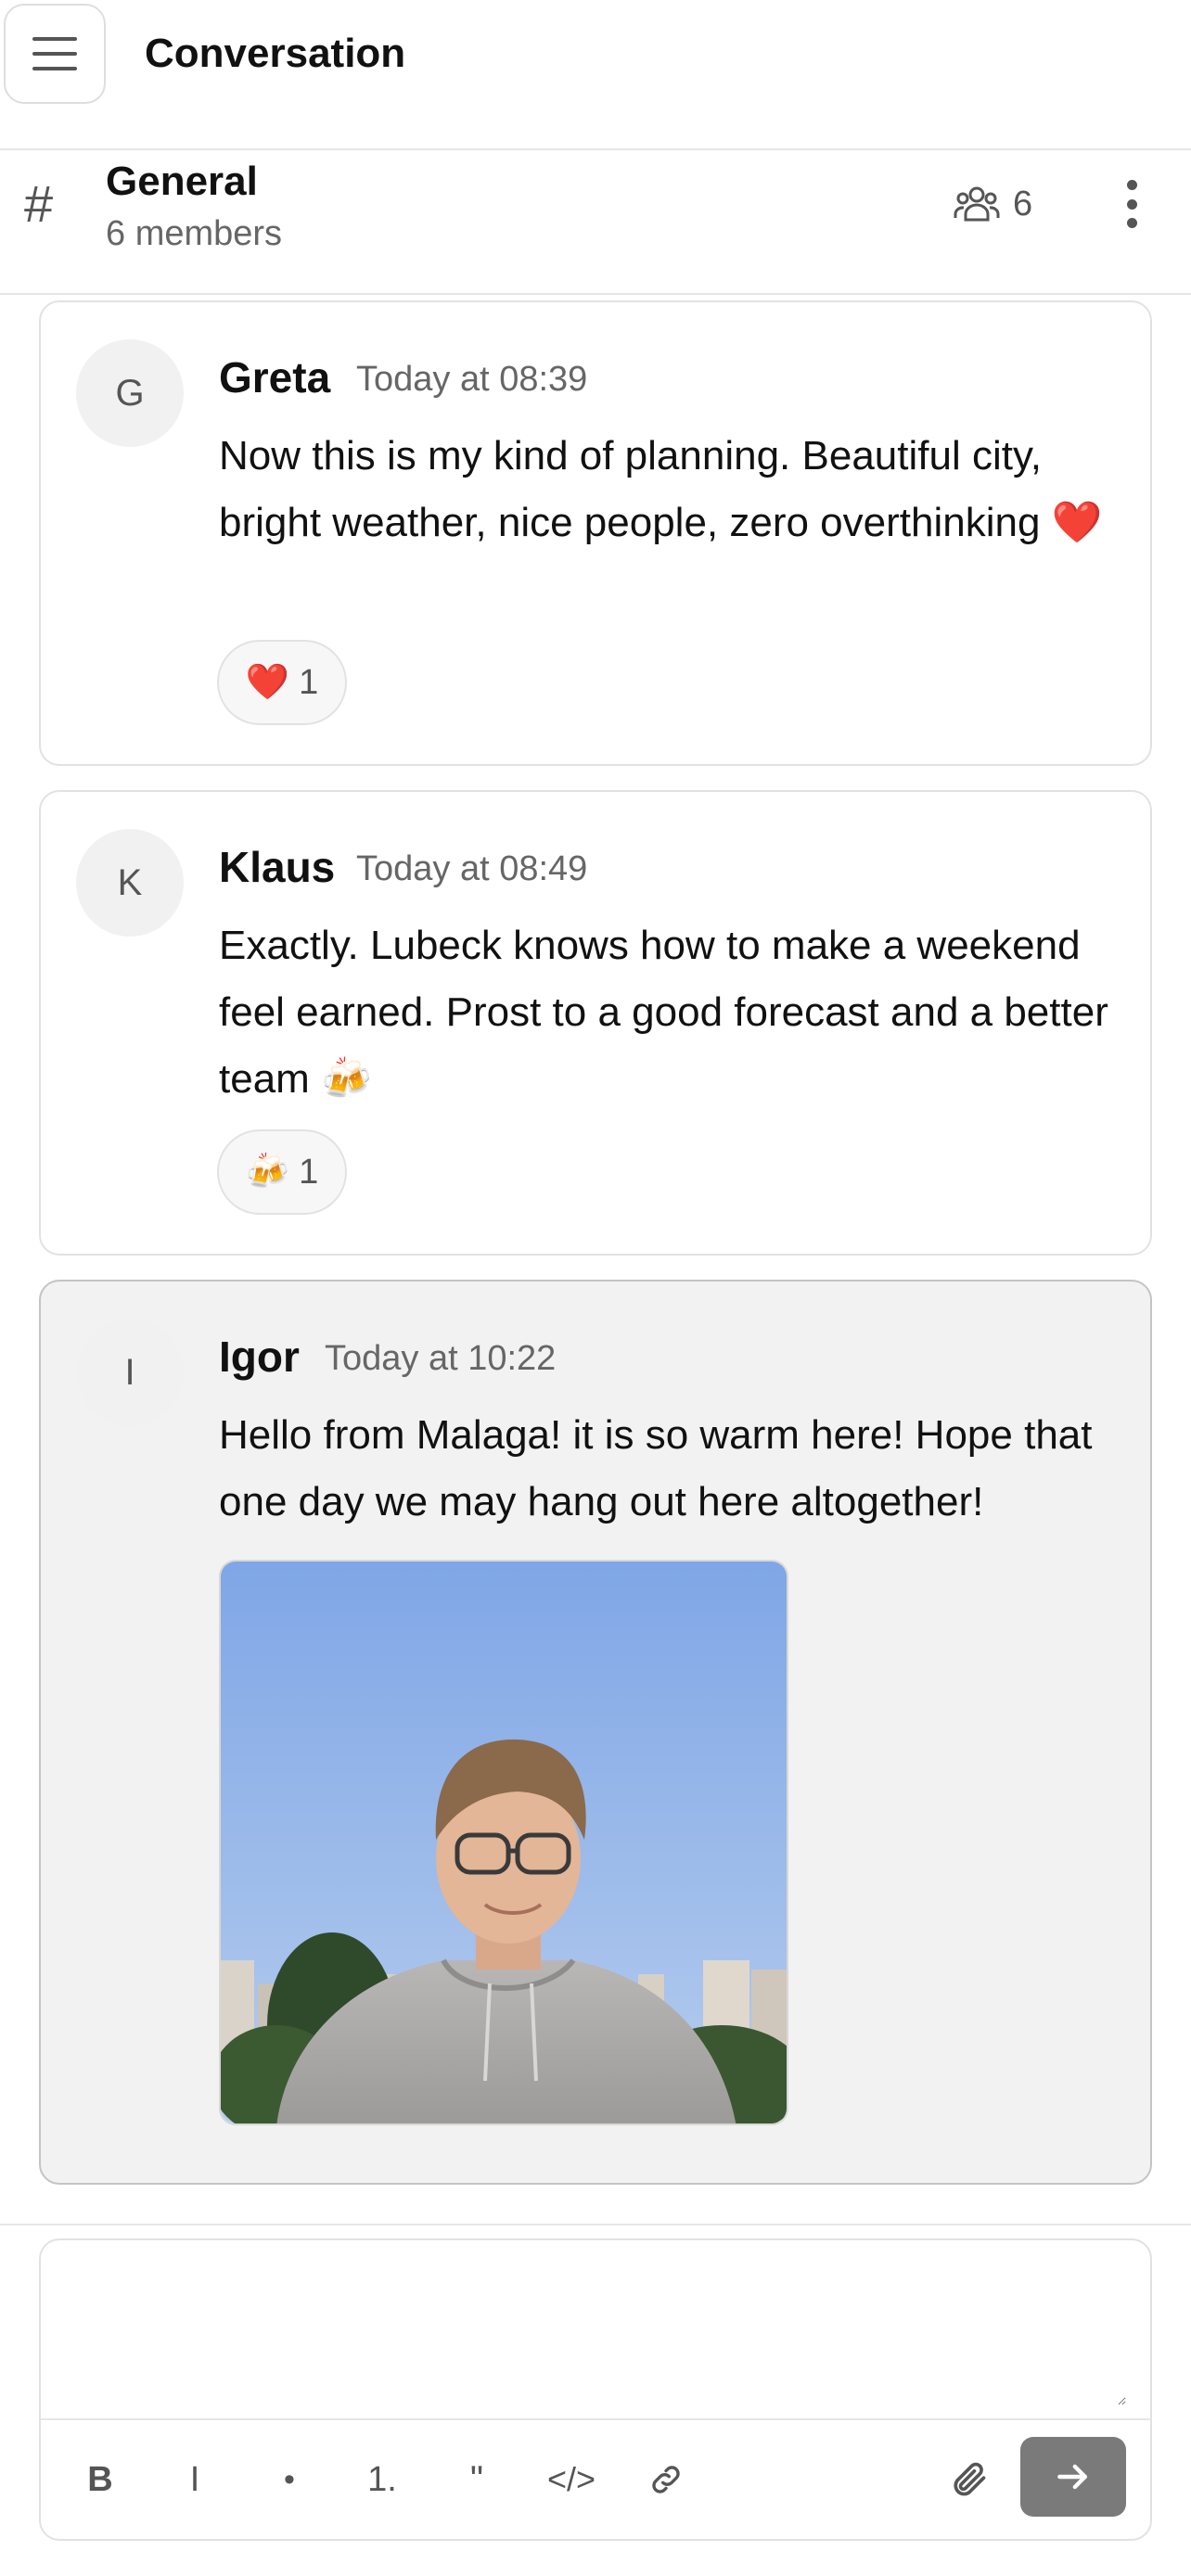 This screenshot has height=2576, width=1191. I want to click on app-title: Conversation, so click(275, 54).